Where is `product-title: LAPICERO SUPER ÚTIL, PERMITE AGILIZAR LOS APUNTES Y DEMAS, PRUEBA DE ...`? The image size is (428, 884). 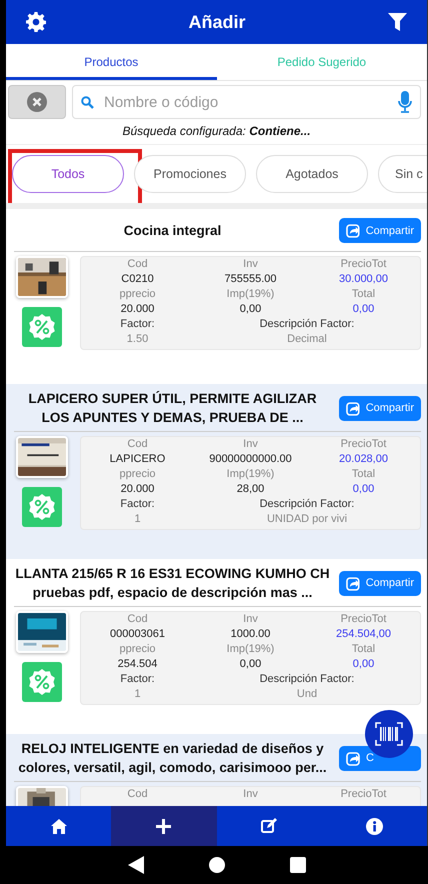 product-title: LAPICERO SUPER ÚTIL, PERMITE AGILIZAR LOS APUNTES Y DEMAS, PRUEBA DE ... is located at coordinates (172, 408).